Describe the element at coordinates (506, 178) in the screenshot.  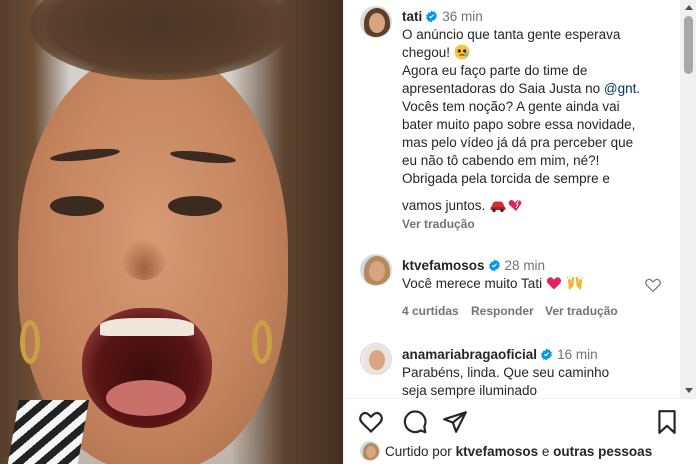
I see `caption-line-9: Obrigada pela torcida de sempre e` at that location.